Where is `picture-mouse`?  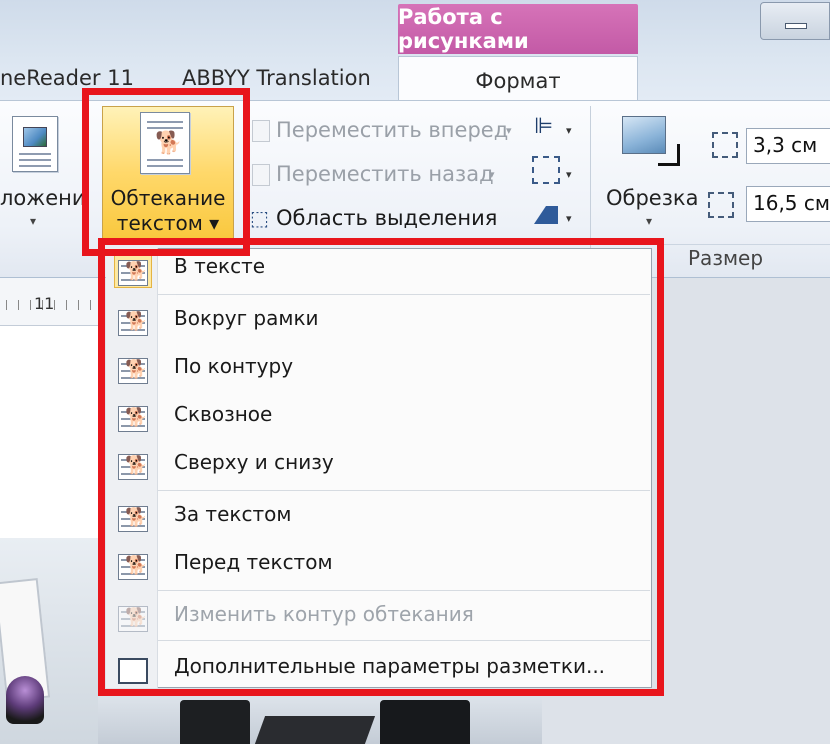
picture-mouse is located at coordinates (25, 700).